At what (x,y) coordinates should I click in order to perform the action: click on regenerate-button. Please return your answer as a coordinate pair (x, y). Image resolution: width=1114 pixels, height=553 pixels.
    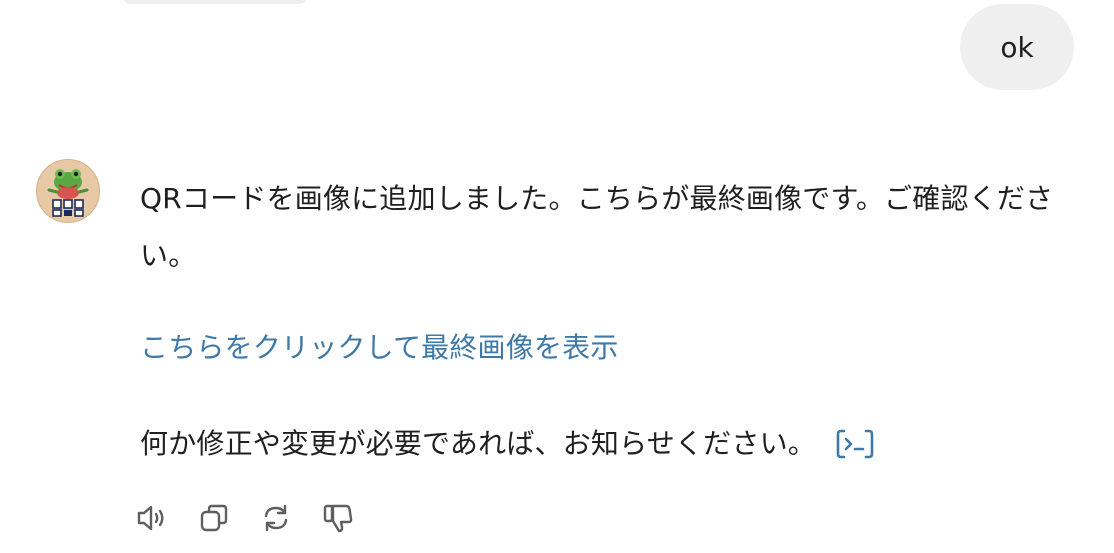
    Looking at the image, I should click on (276, 518).